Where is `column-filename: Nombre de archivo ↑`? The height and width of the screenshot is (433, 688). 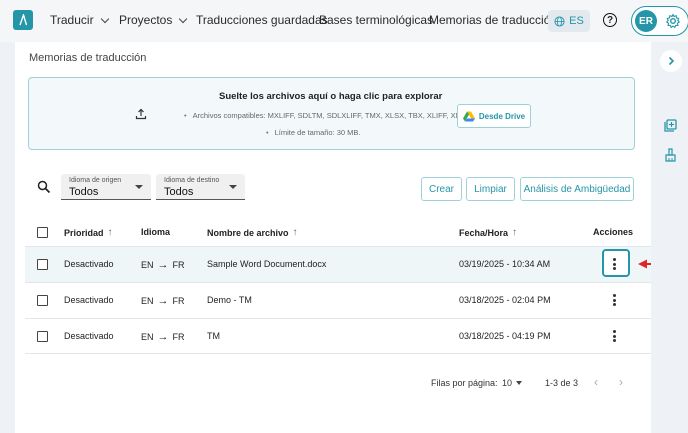
column-filename: Nombre de archivo ↑ is located at coordinates (252, 232).